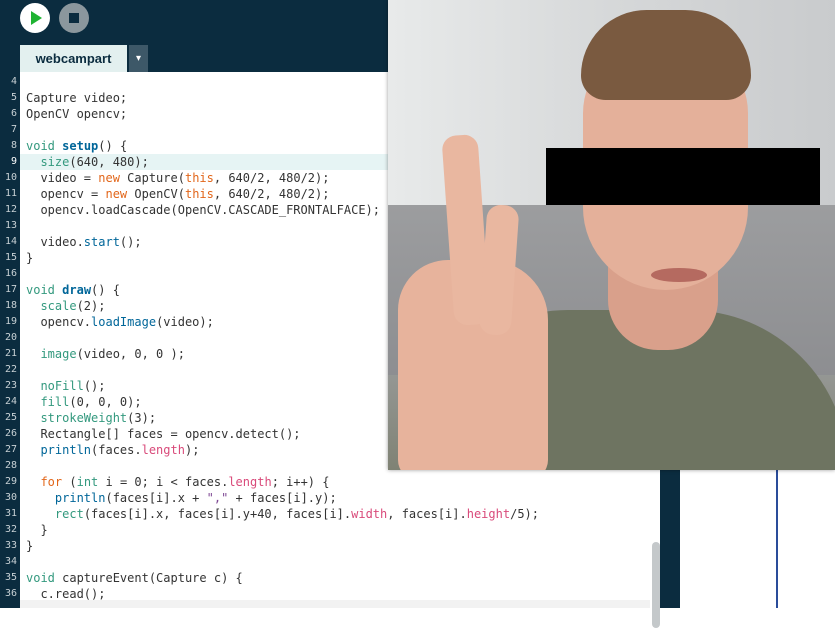 The height and width of the screenshot is (628, 835). Describe the element at coordinates (84, 242) in the screenshot. I see `code-text: video.start();` at that location.